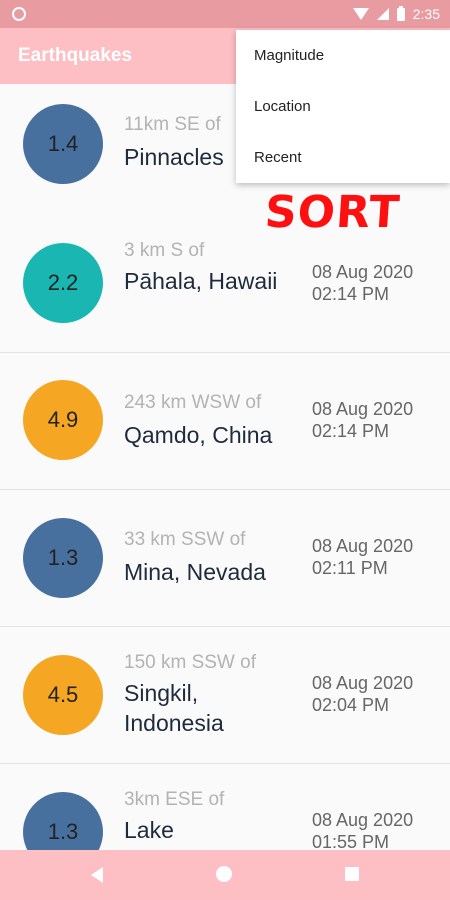 Image resolution: width=450 pixels, height=900 pixels. Describe the element at coordinates (174, 708) in the screenshot. I see `primary-location: Singkil, Indonesia` at that location.